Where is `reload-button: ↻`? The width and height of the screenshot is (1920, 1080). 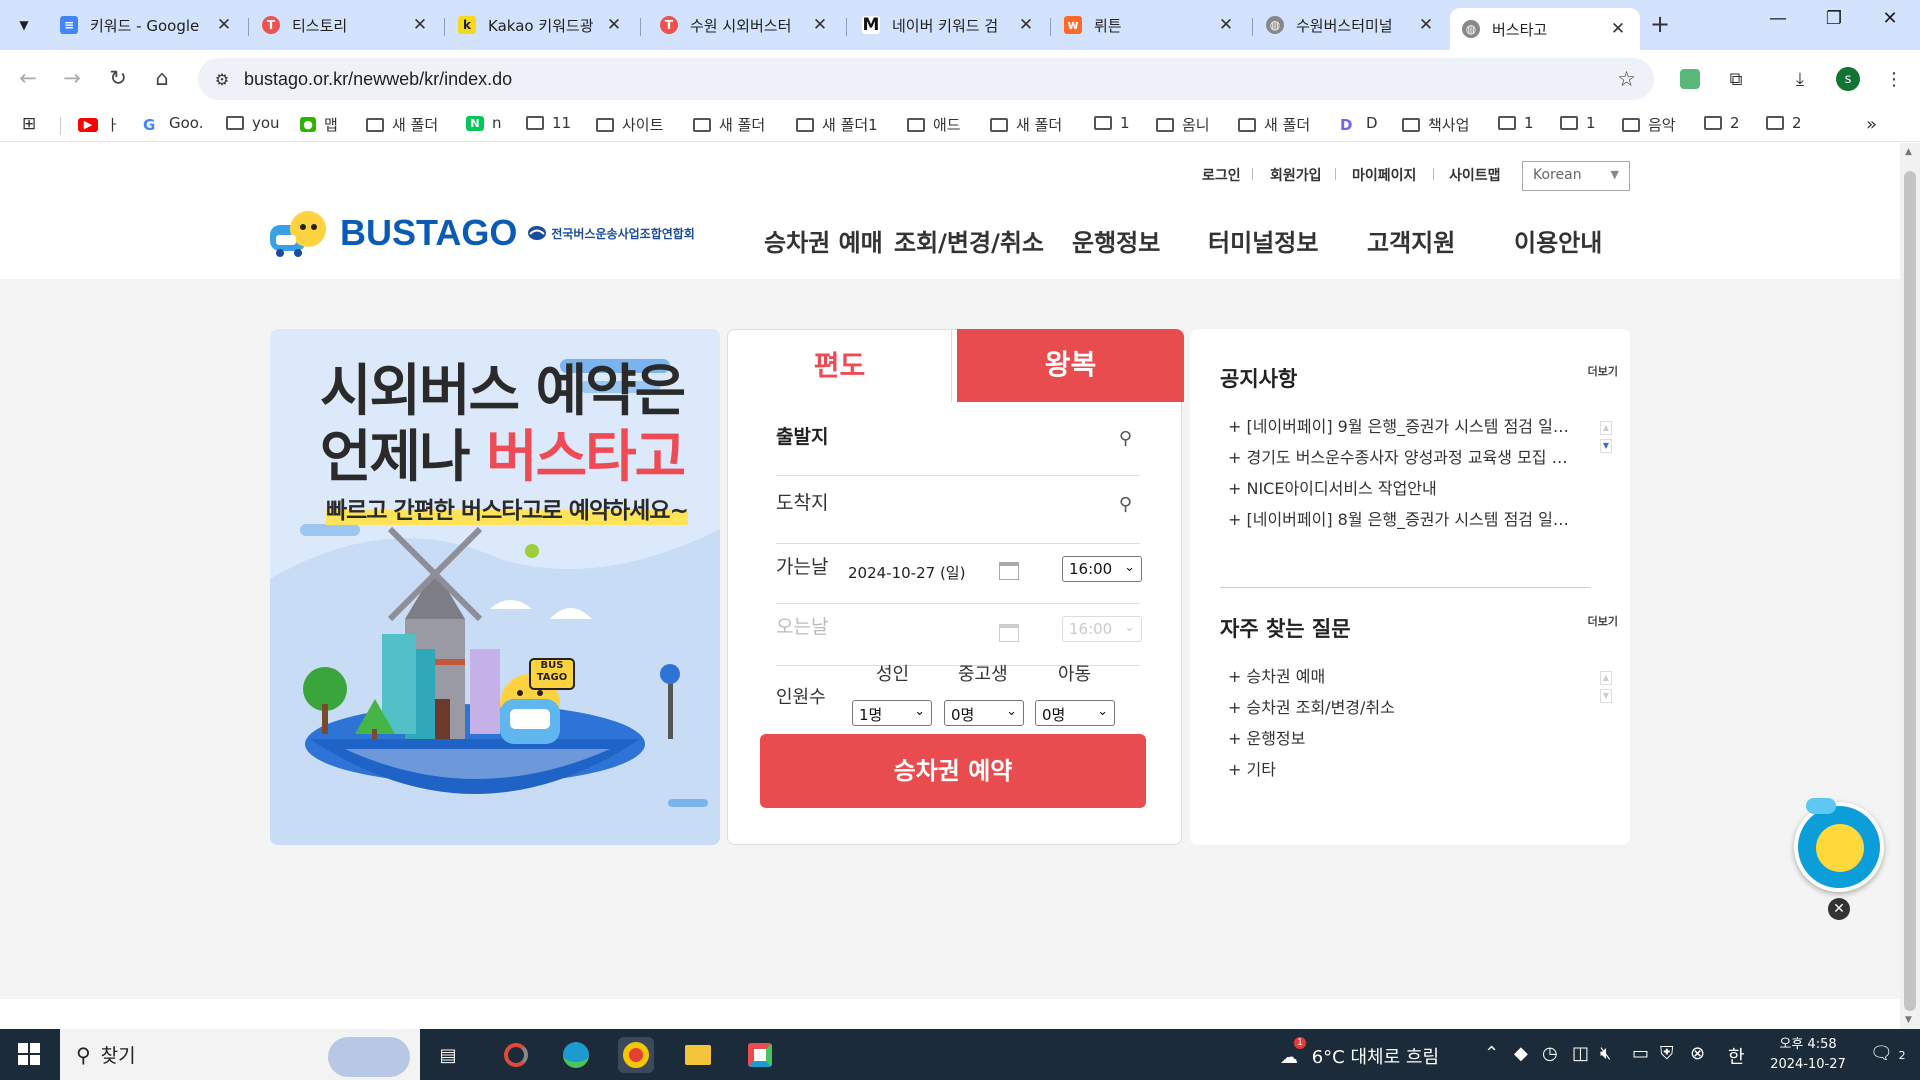 reload-button: ↻ is located at coordinates (118, 78).